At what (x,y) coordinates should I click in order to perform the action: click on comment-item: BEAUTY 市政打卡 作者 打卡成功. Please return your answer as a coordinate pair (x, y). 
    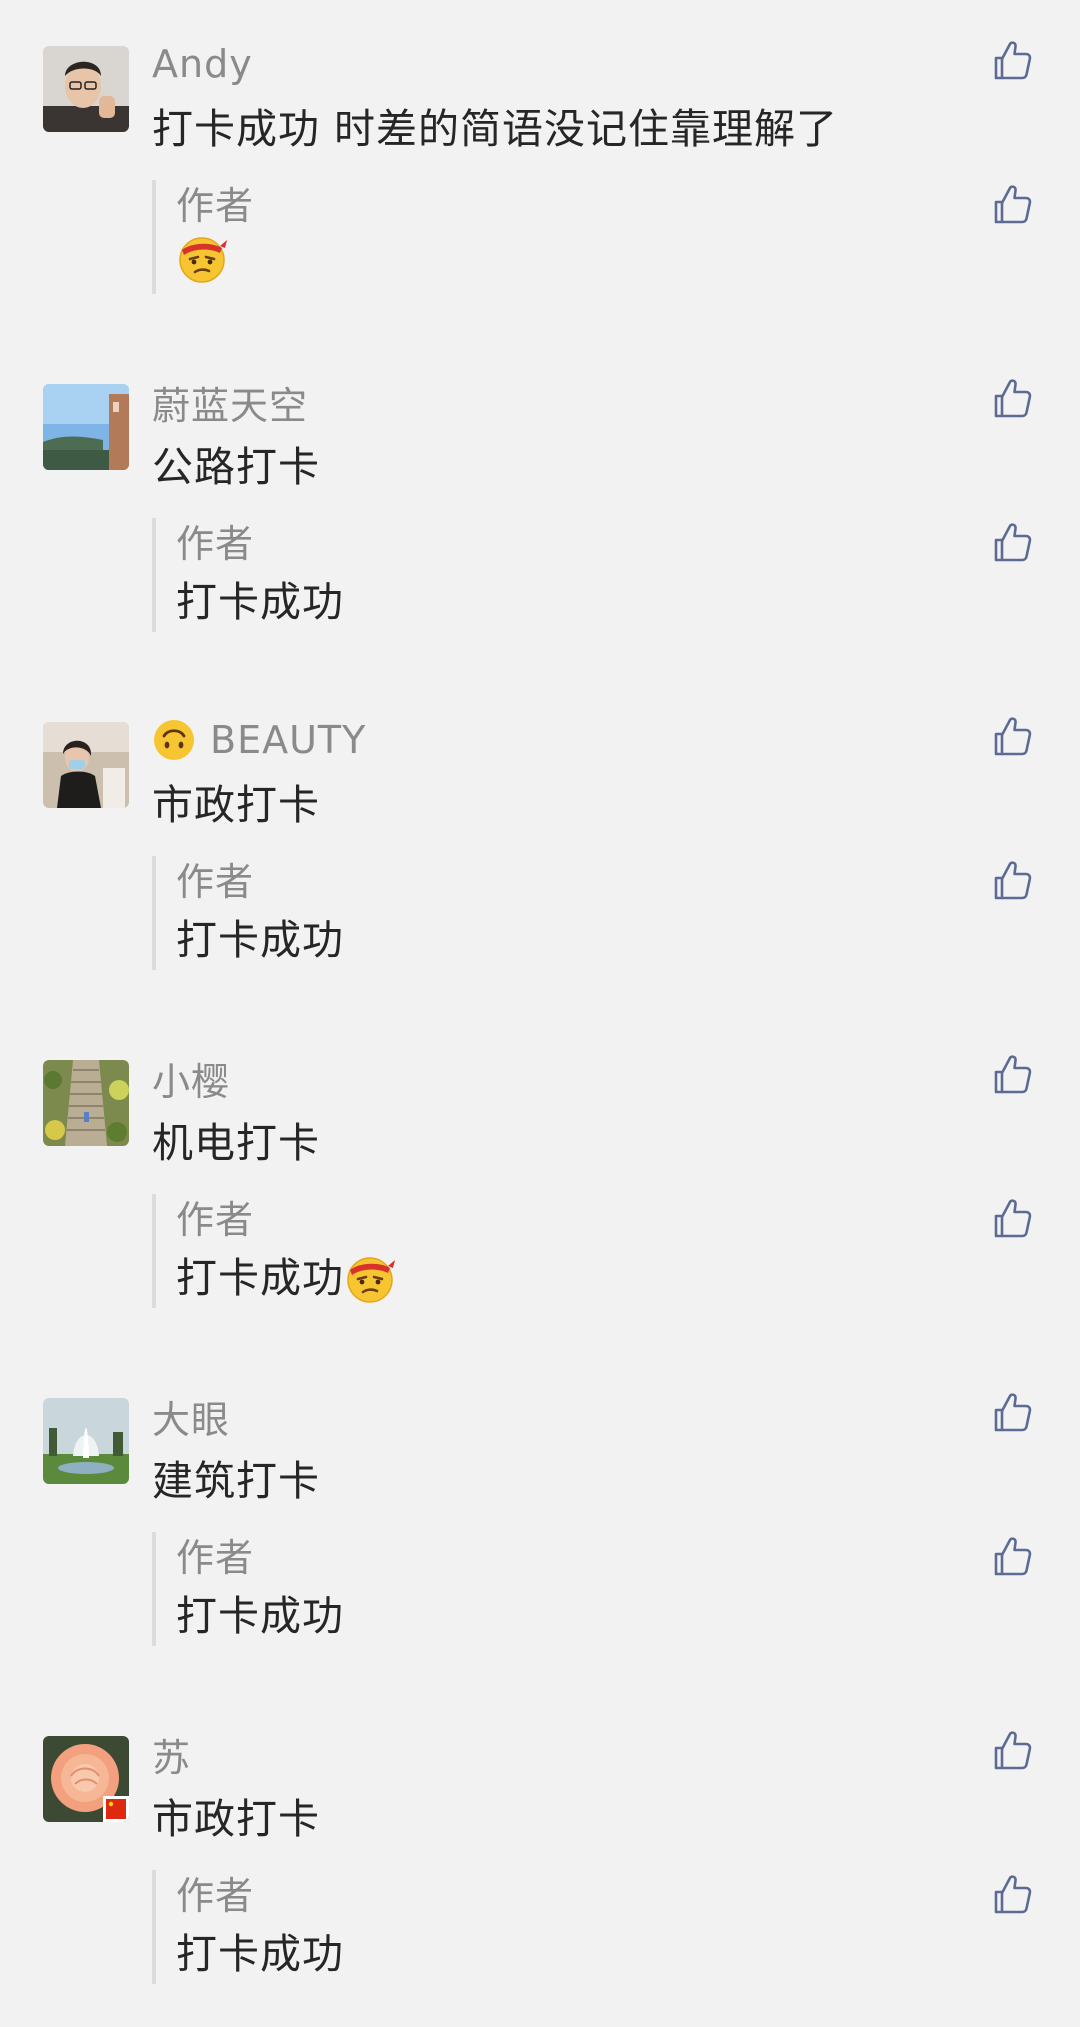
    Looking at the image, I should click on (540, 826).